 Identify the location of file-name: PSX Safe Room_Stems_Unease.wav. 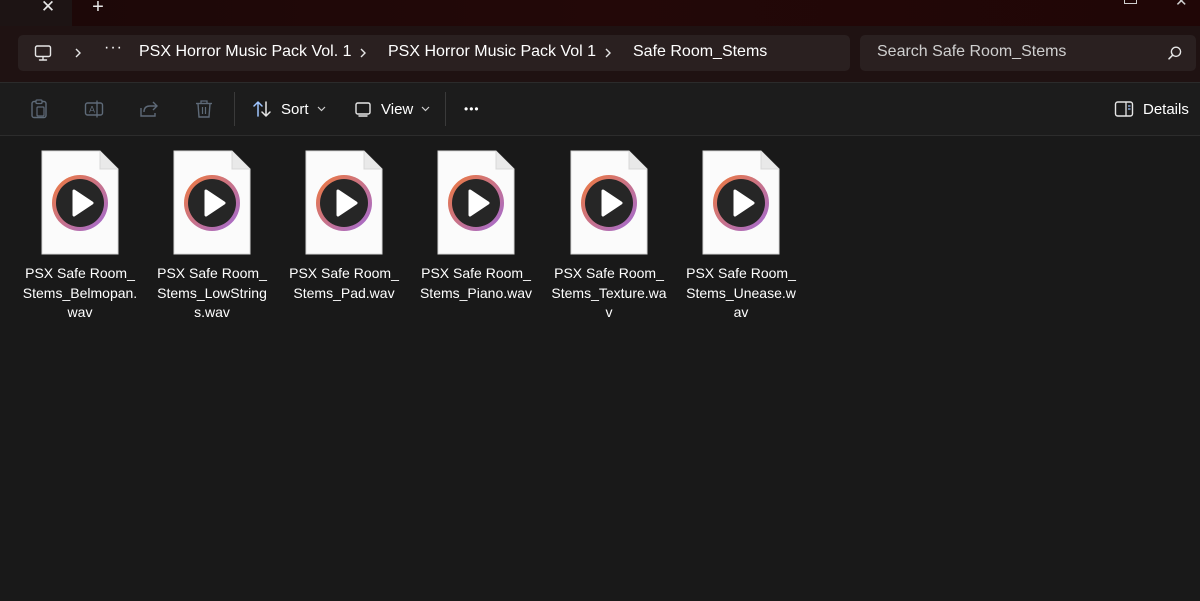
(741, 292).